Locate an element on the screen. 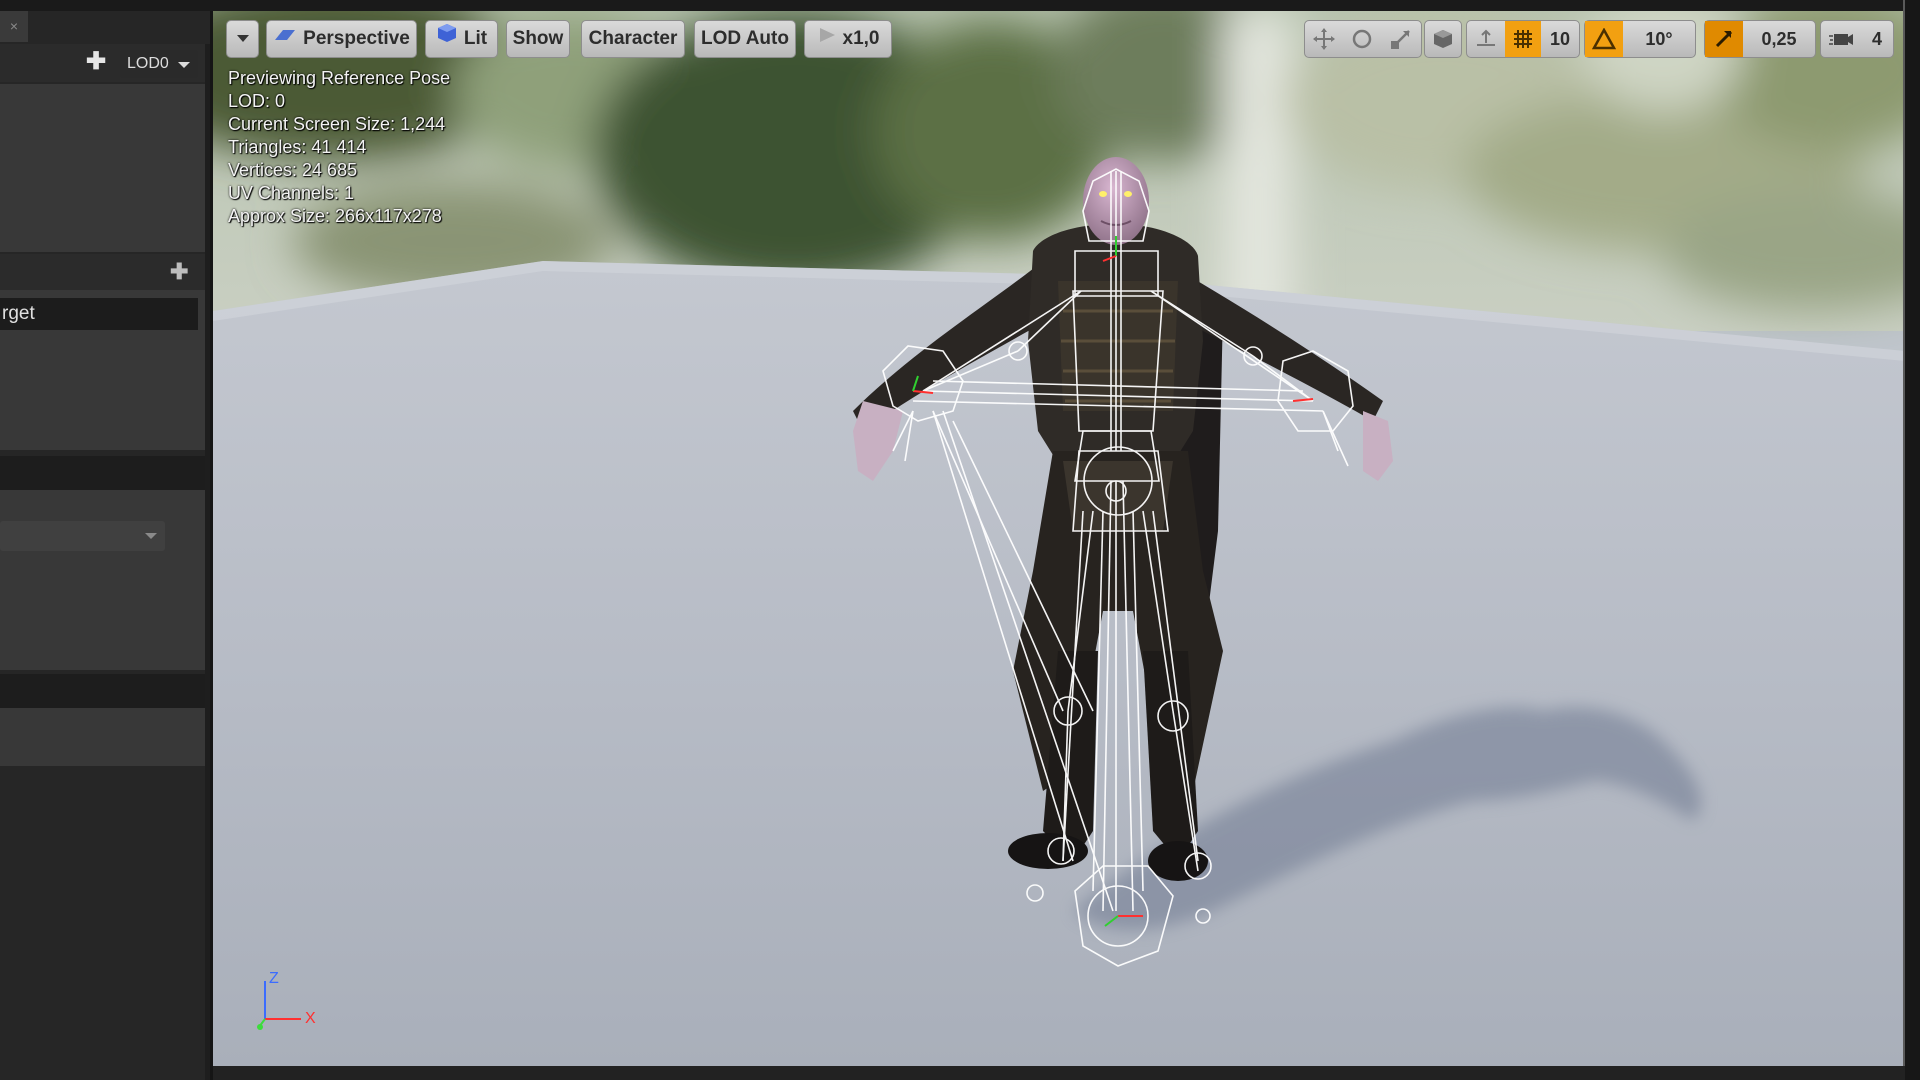 The image size is (1920, 1080). show-label: Show is located at coordinates (538, 38).